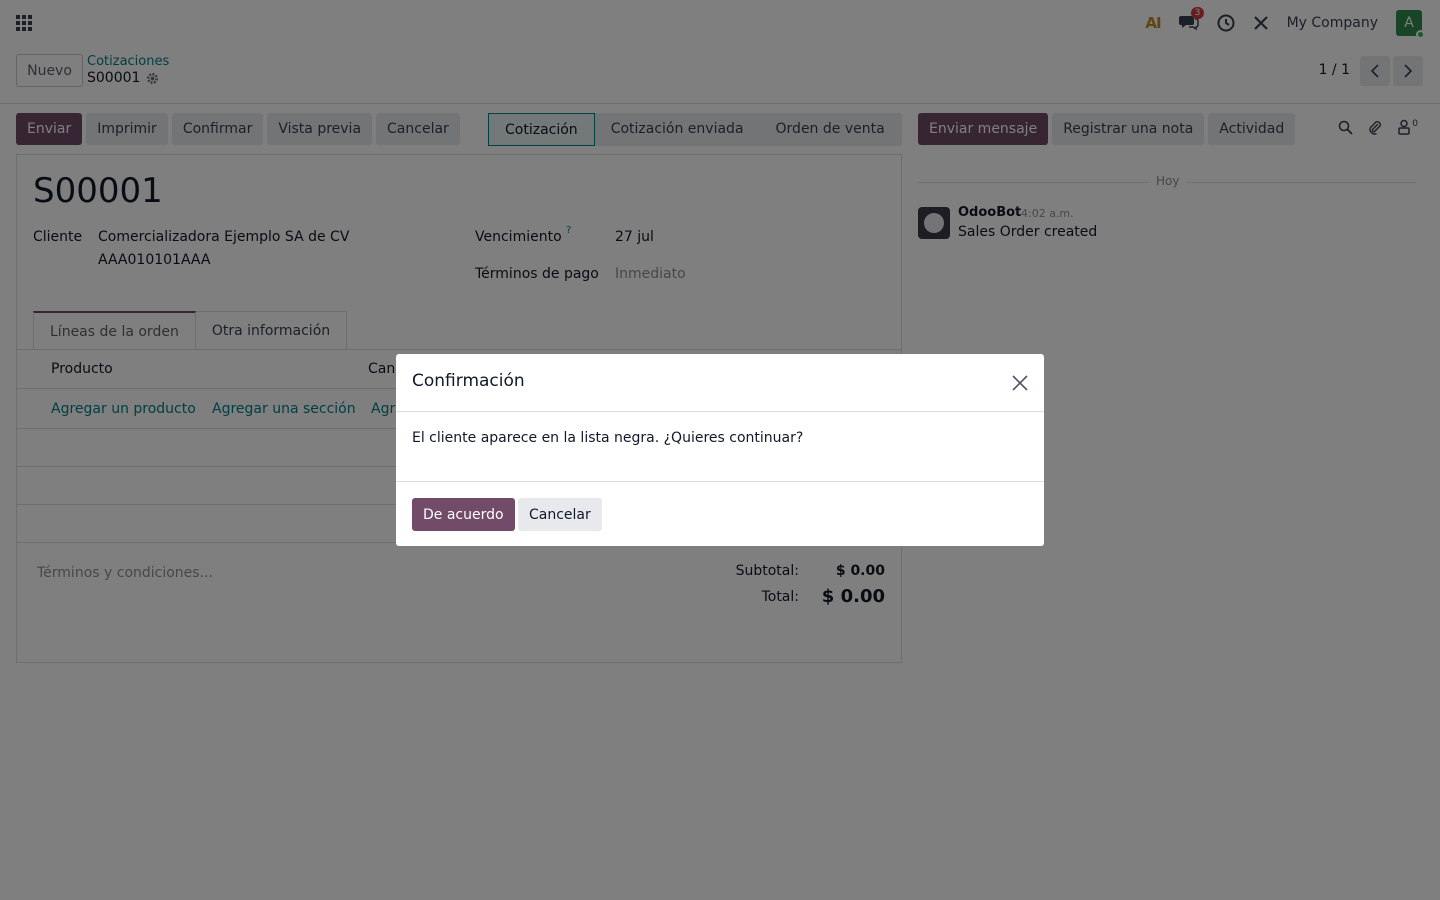 Image resolution: width=1440 pixels, height=900 pixels. Describe the element at coordinates (720, 513) in the screenshot. I see `dialog-footer: De acuerdo Cancelar` at that location.